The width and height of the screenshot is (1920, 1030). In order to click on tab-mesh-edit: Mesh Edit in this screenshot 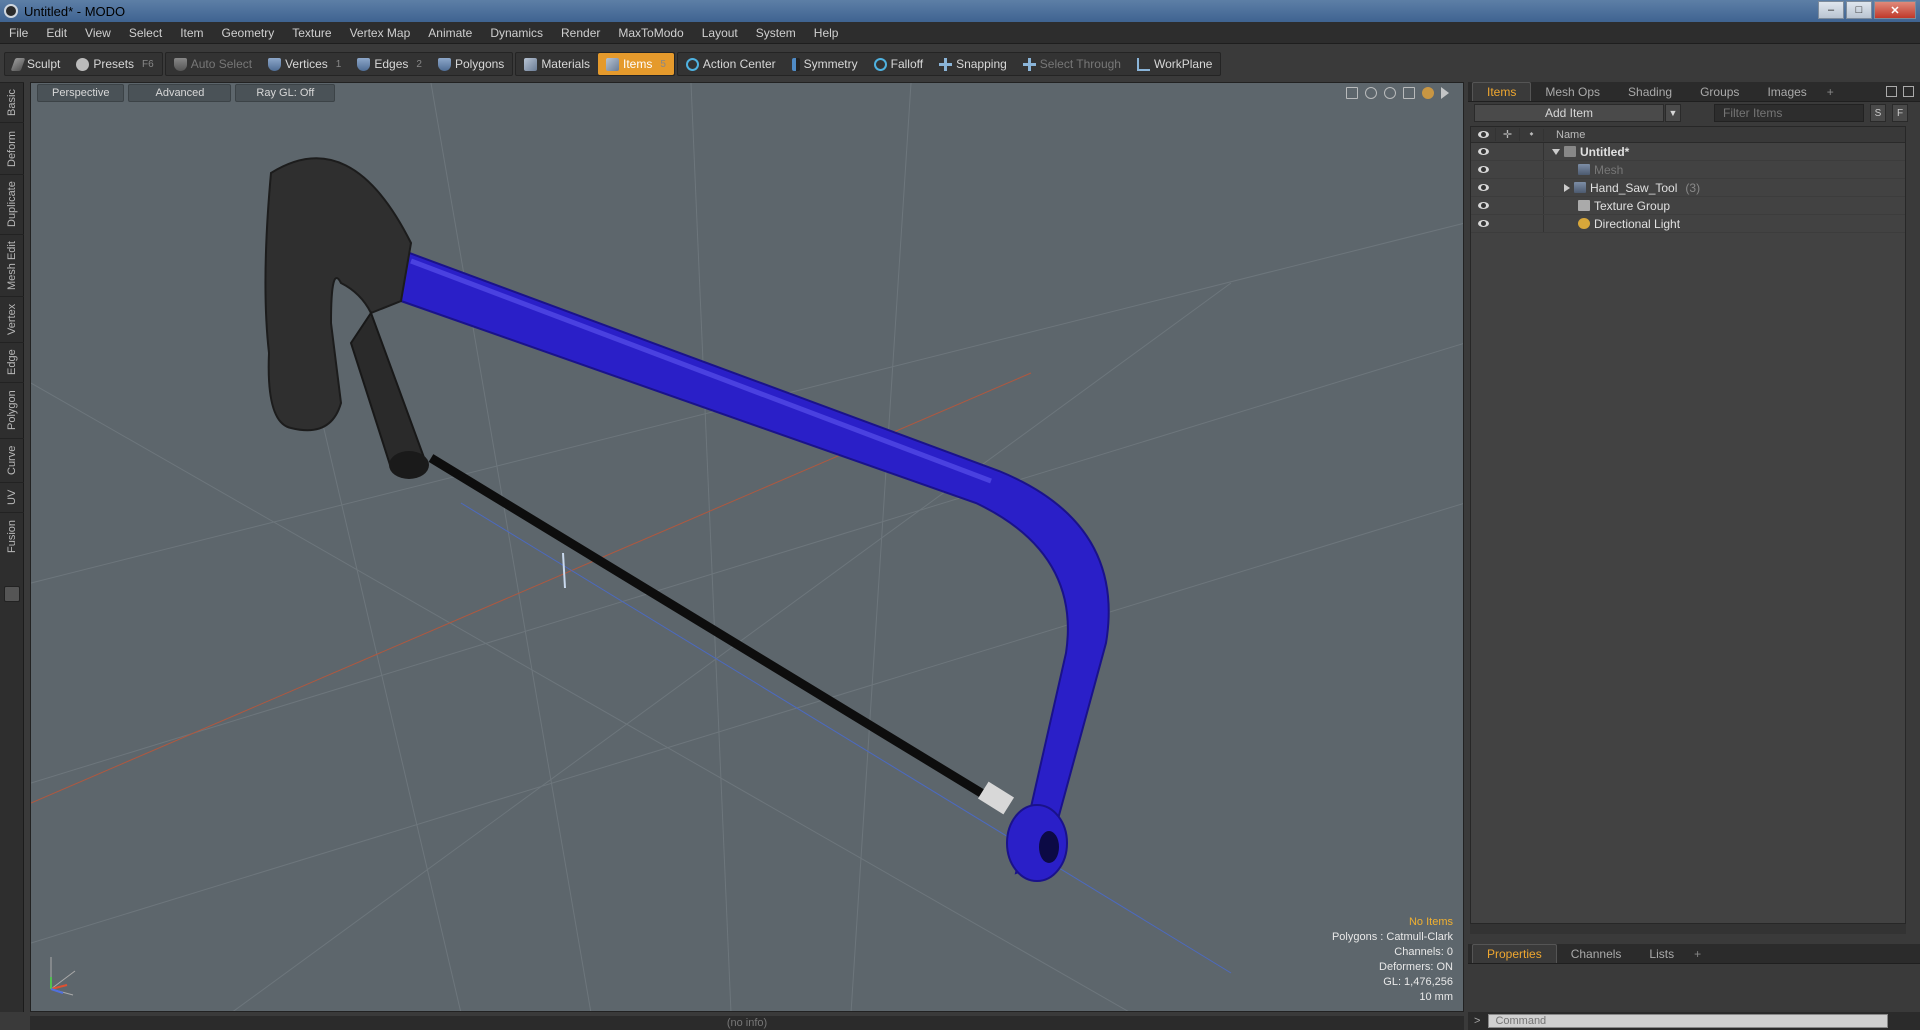, I will do `click(12, 265)`.